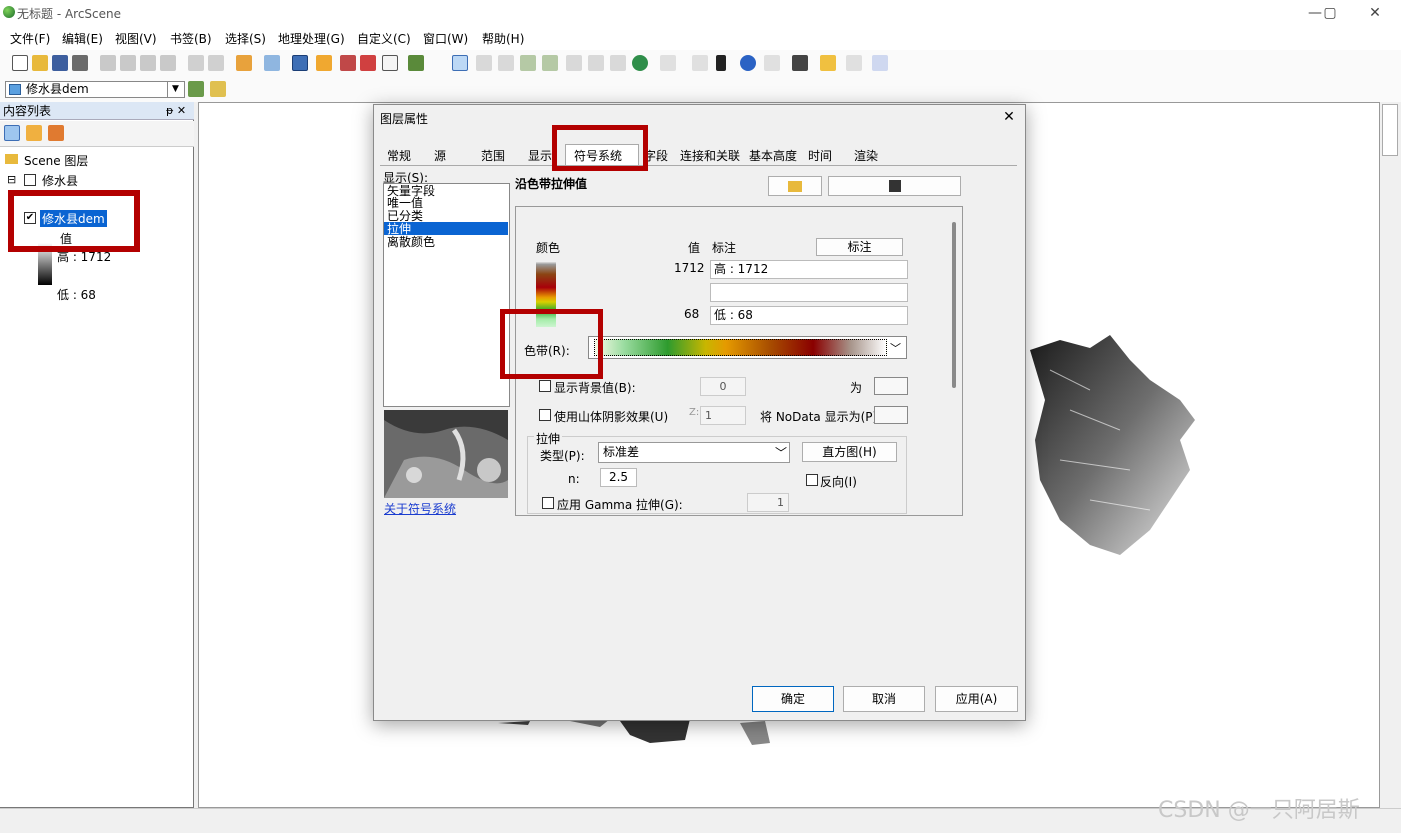  What do you see at coordinates (503, 38) in the screenshot?
I see `menu-help: 帮助(H)` at bounding box center [503, 38].